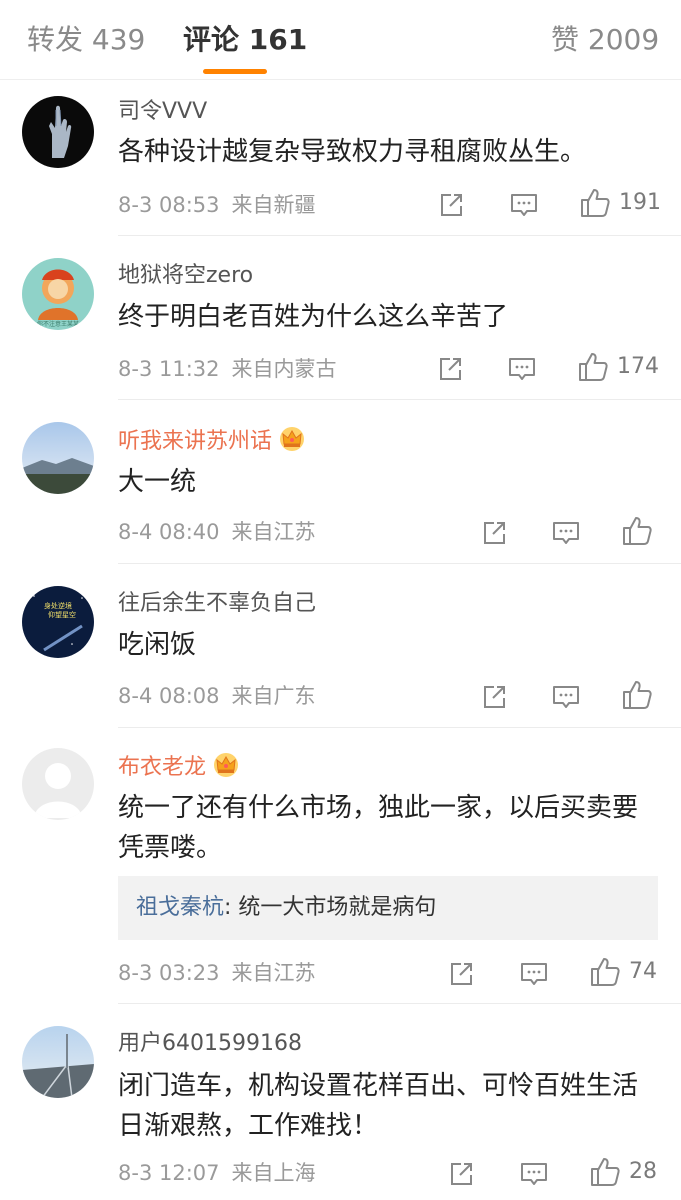  I want to click on avatar-caption: 你不注意王某某, so click(58, 324).